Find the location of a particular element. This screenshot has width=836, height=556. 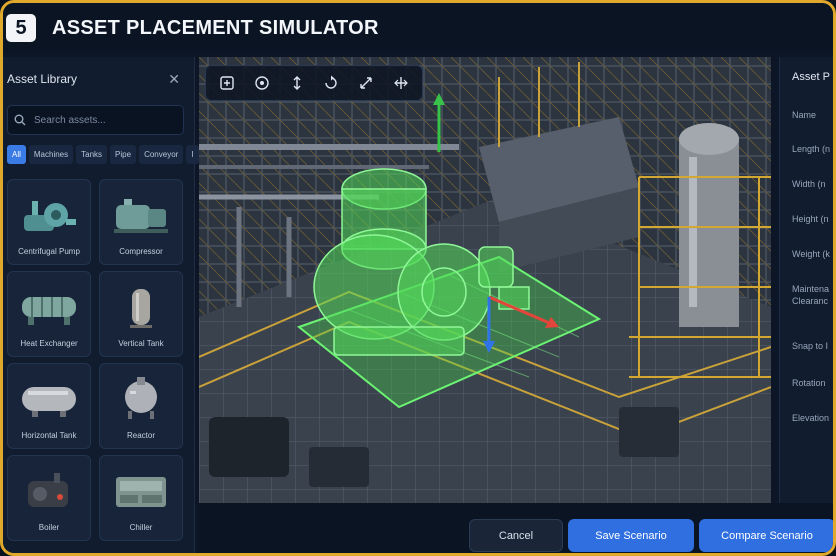

asset-label: Chiller is located at coordinates (141, 527).